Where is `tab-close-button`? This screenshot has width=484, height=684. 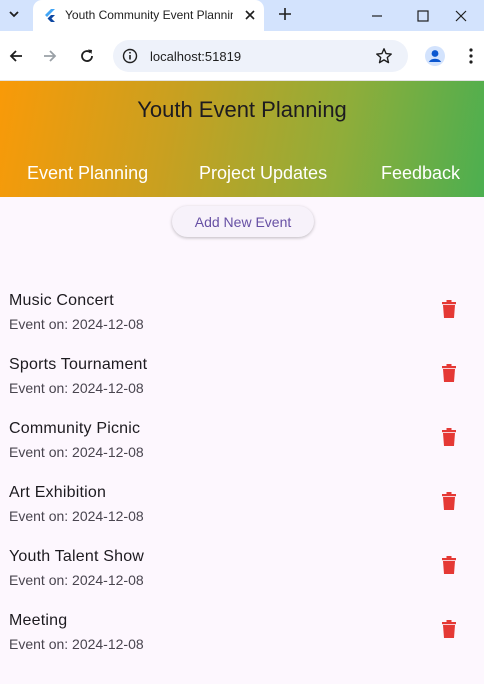 tab-close-button is located at coordinates (250, 15).